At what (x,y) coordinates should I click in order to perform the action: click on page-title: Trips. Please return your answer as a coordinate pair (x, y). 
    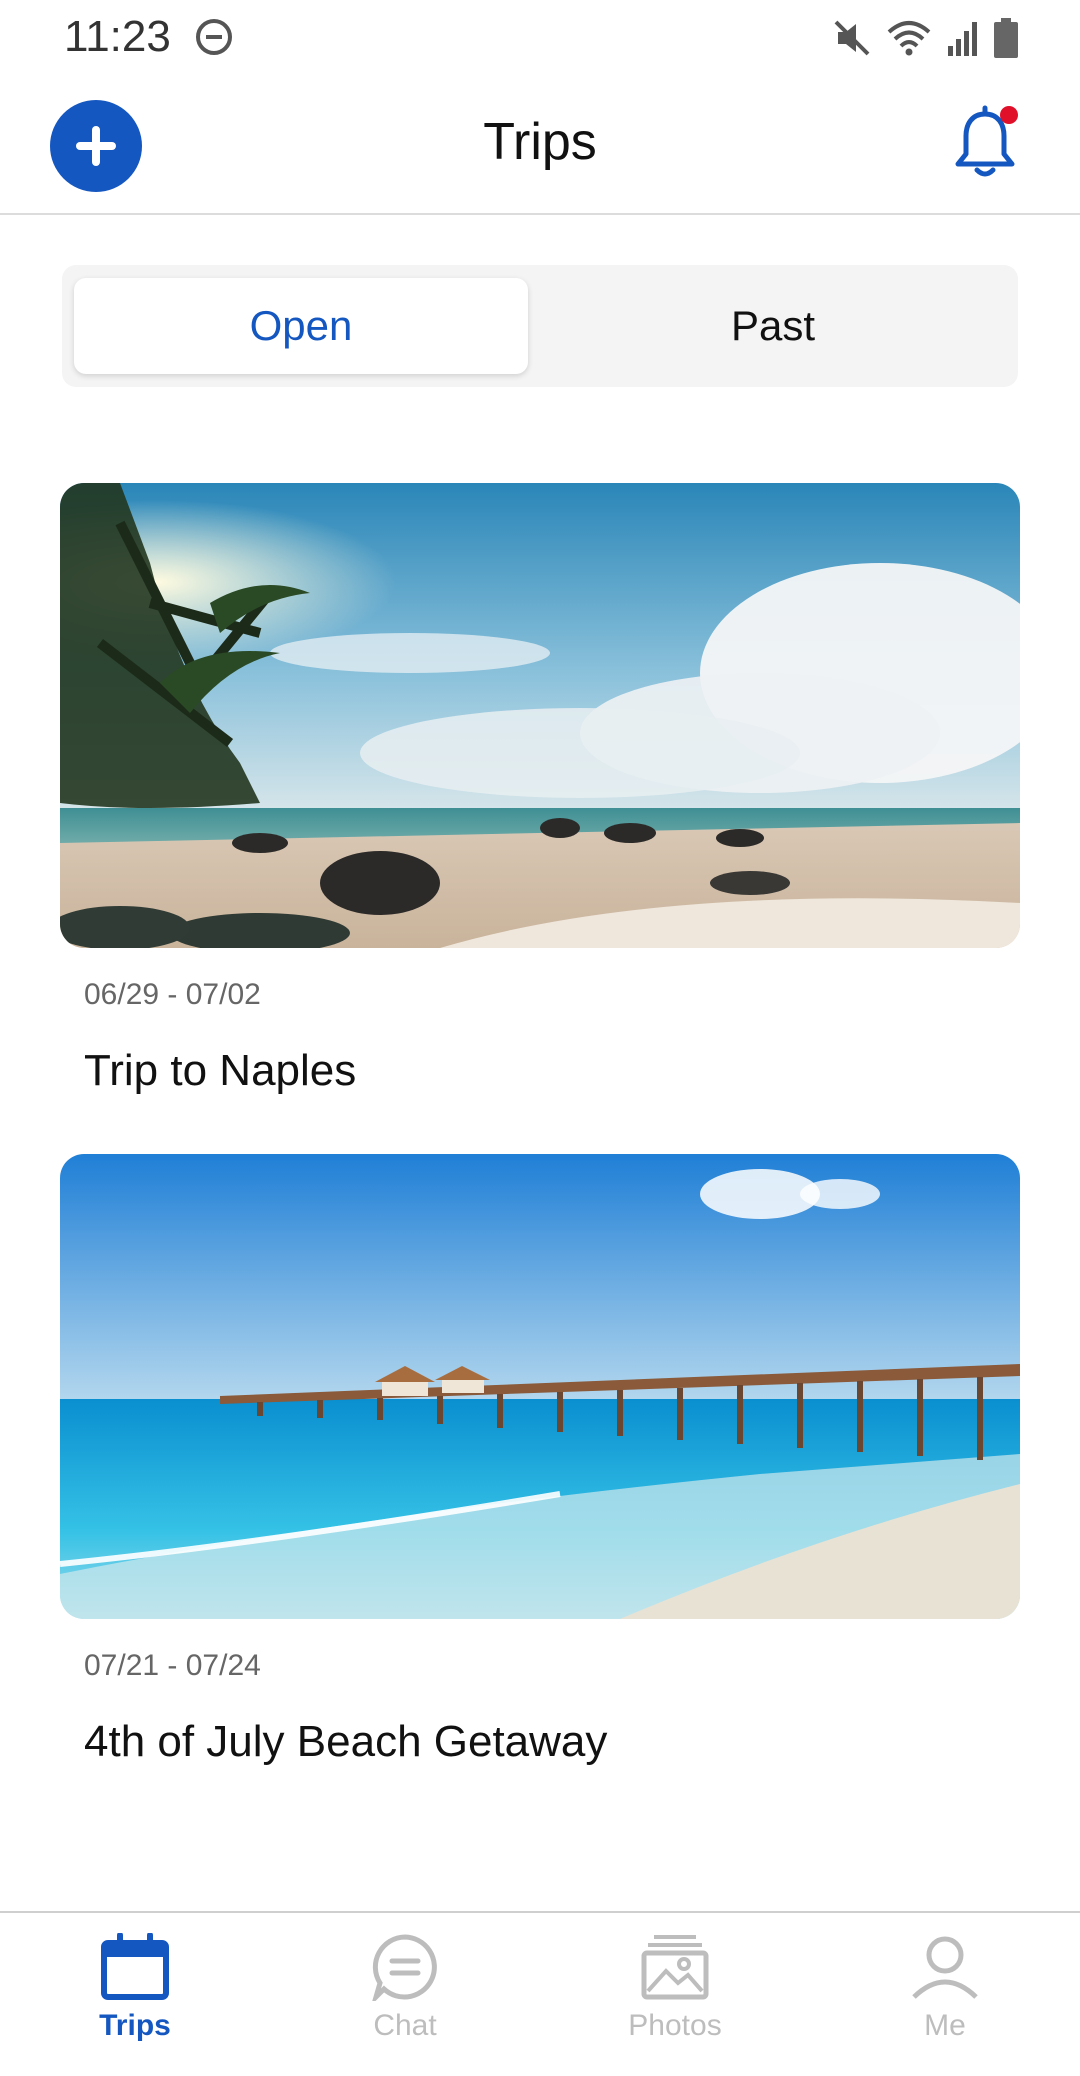
    Looking at the image, I should click on (540, 142).